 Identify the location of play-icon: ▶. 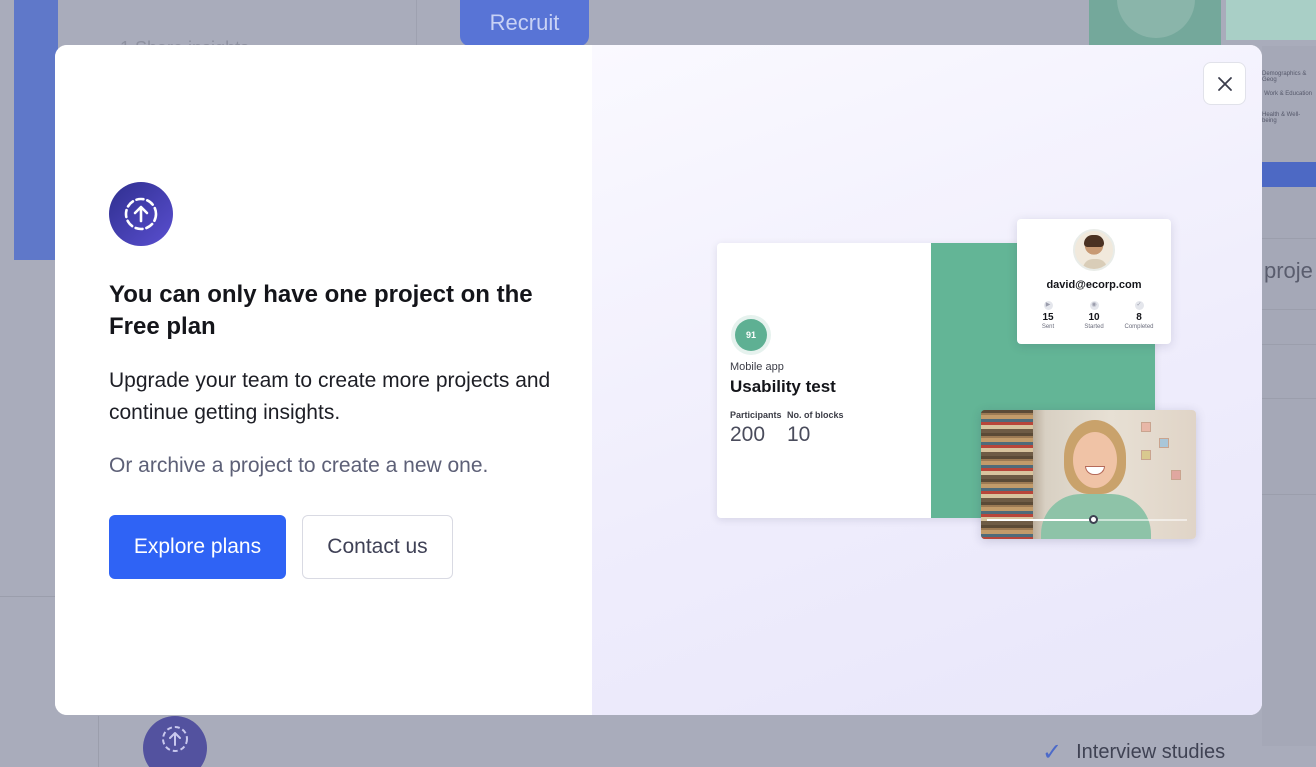
(1048, 305).